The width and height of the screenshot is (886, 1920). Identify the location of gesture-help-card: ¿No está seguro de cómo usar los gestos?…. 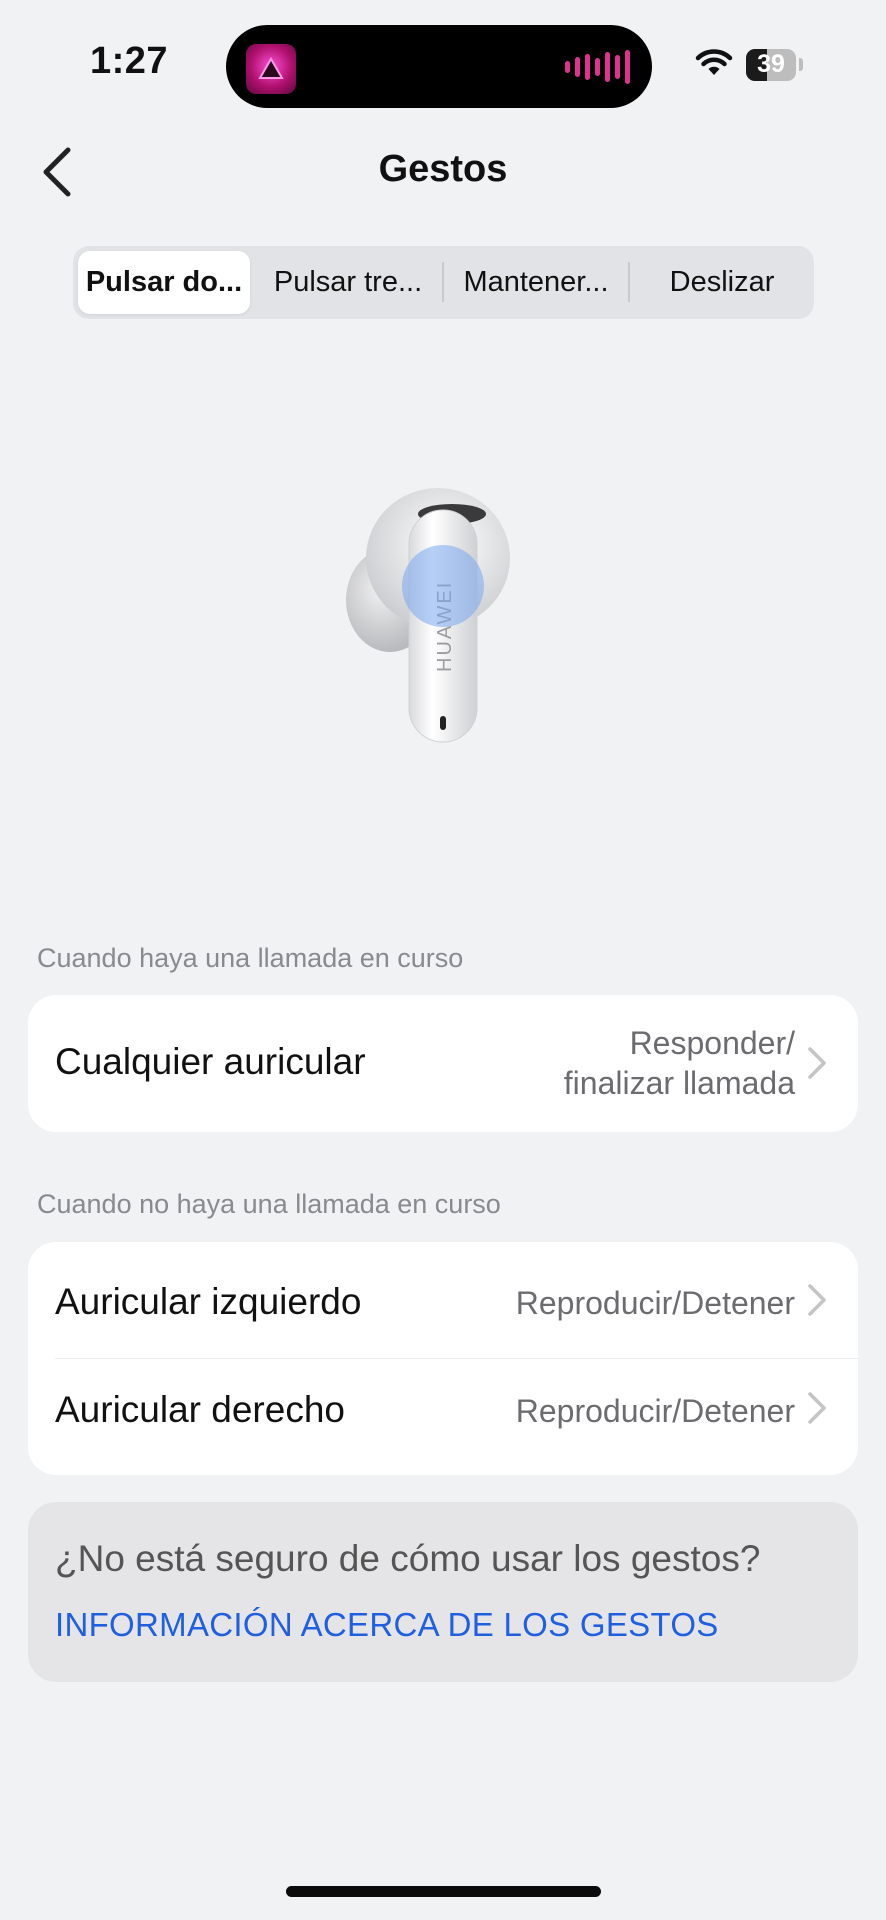
(443, 1592).